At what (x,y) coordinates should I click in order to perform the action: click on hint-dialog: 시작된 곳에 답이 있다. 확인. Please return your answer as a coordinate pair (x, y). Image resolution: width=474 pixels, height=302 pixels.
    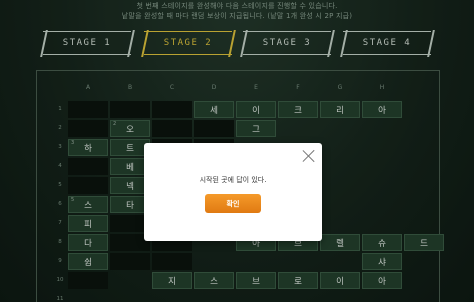
    Looking at the image, I should click on (233, 192).